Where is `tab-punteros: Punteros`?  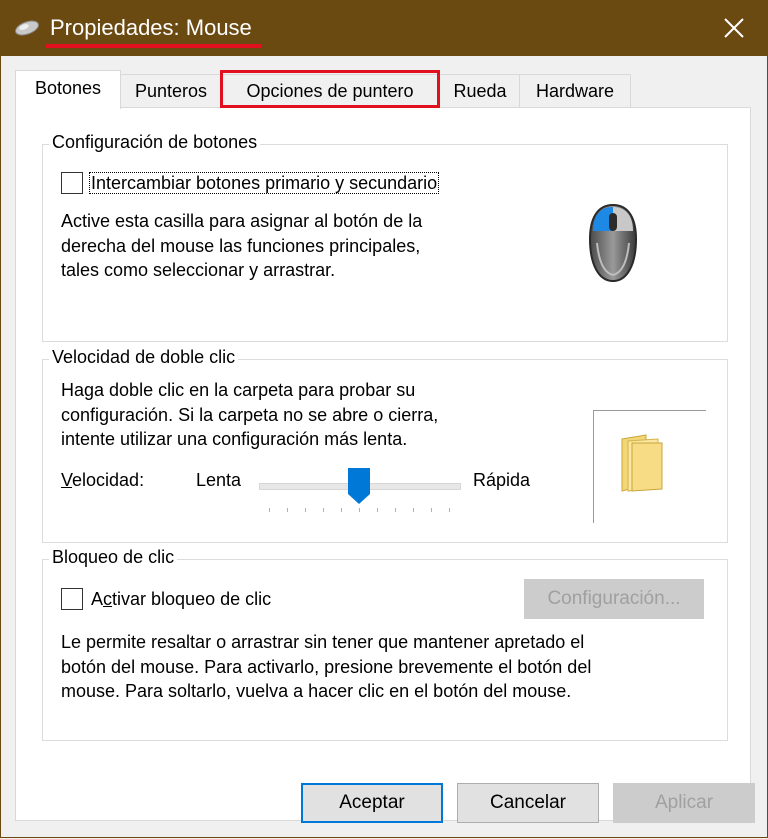
tab-punteros: Punteros is located at coordinates (171, 91).